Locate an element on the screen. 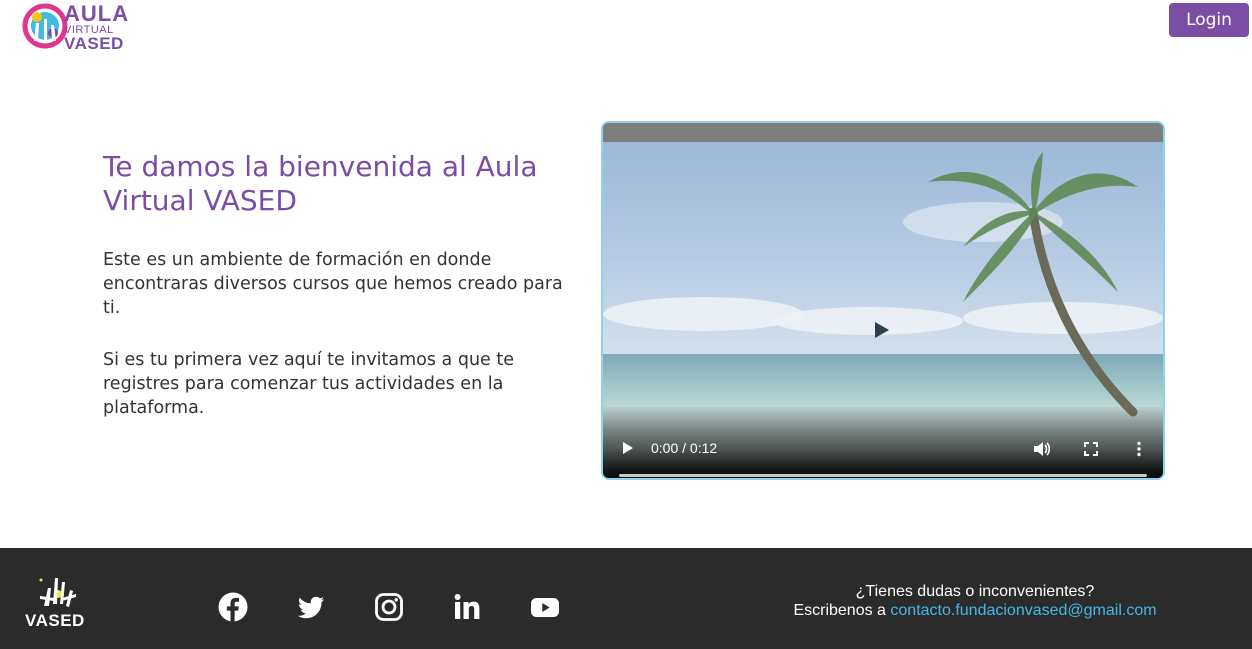 The width and height of the screenshot is (1252, 649). fullscreen-icon is located at coordinates (1091, 449).